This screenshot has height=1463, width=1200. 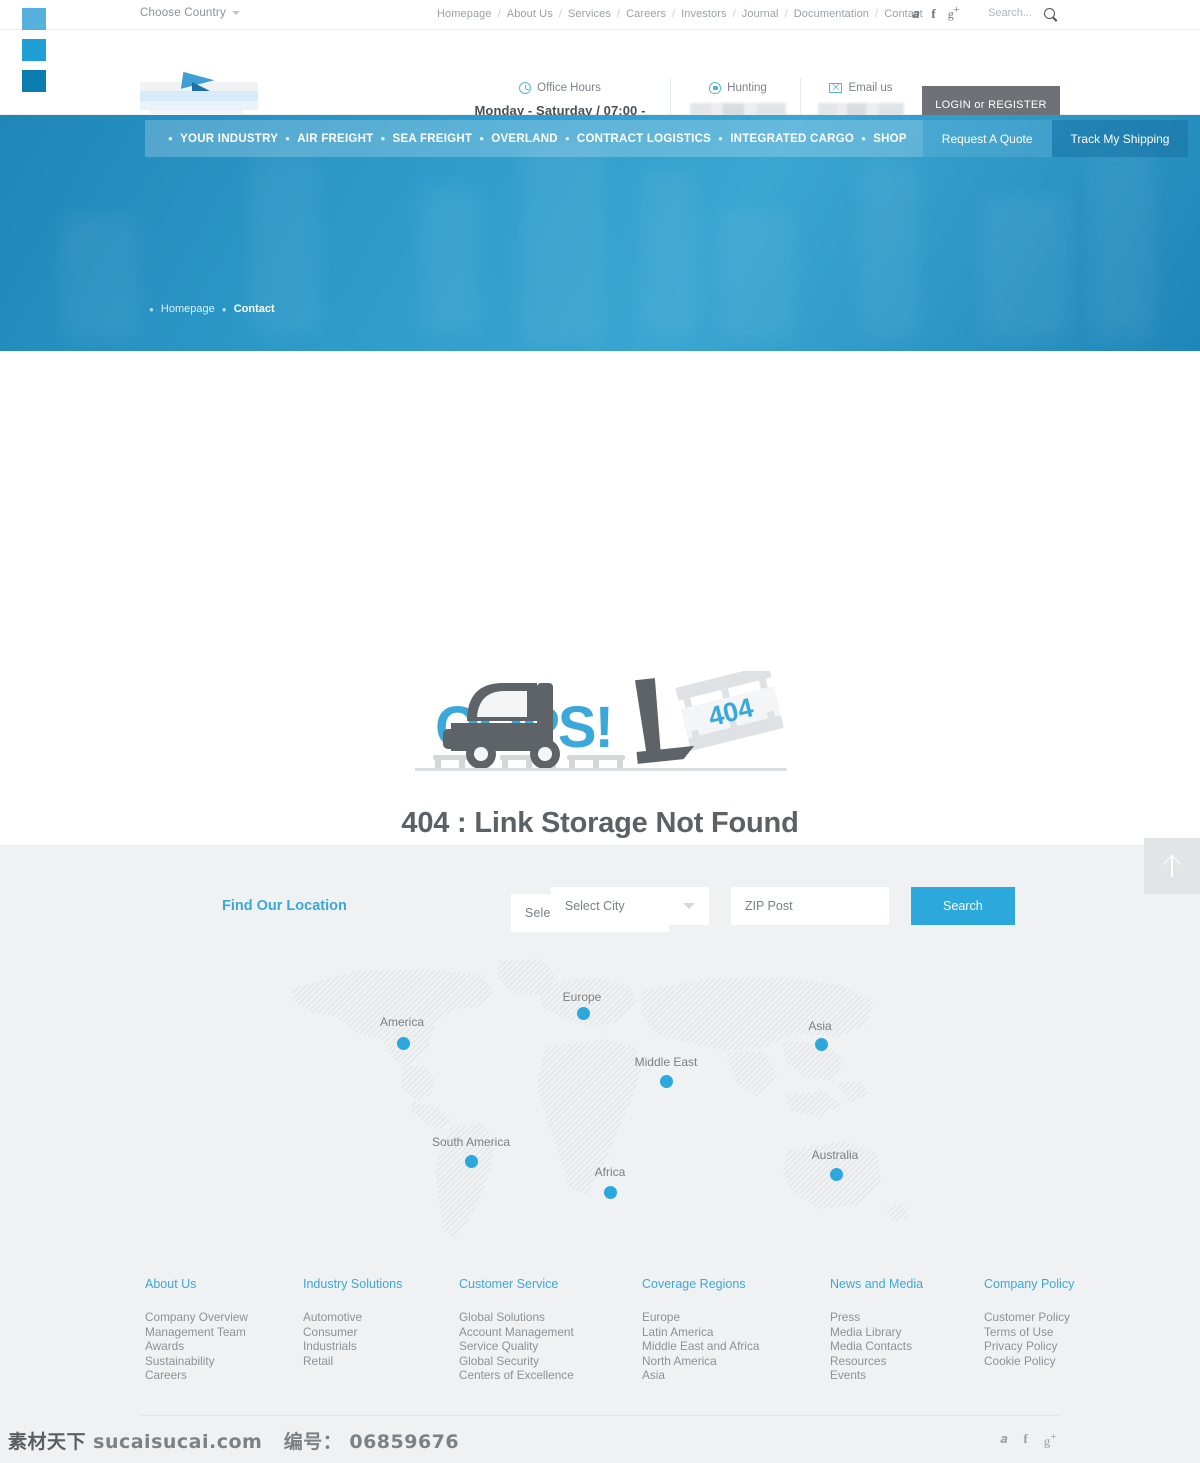 What do you see at coordinates (352, 1346) in the screenshot?
I see `footer-link: Industrials` at bounding box center [352, 1346].